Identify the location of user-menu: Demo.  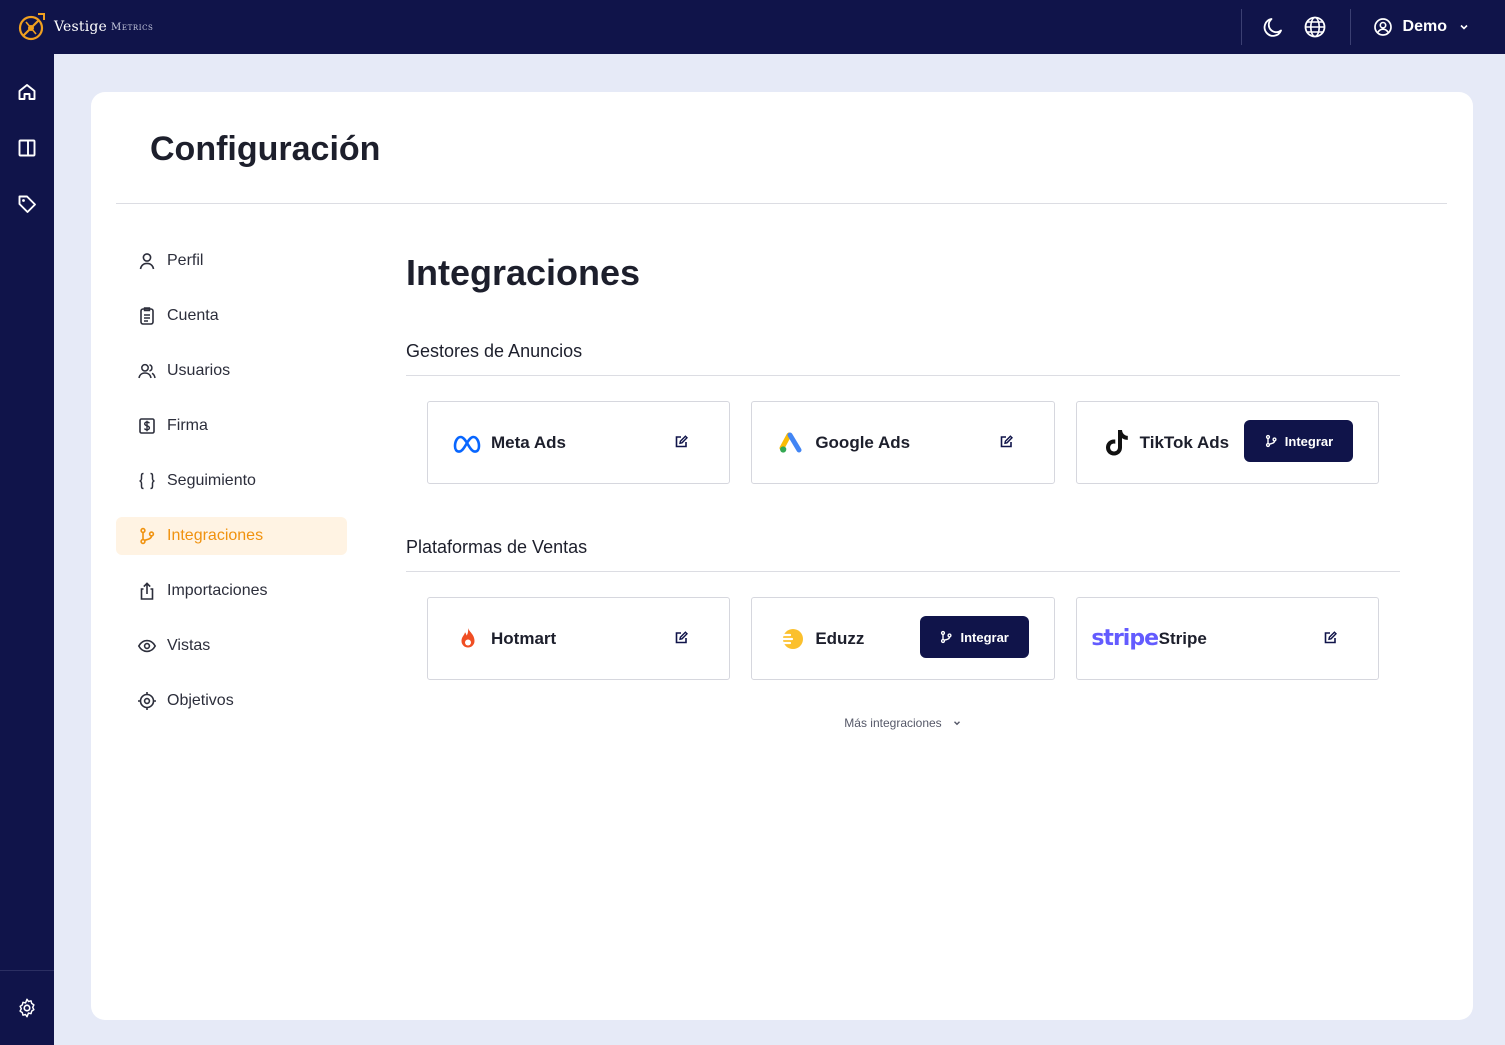
(1421, 27).